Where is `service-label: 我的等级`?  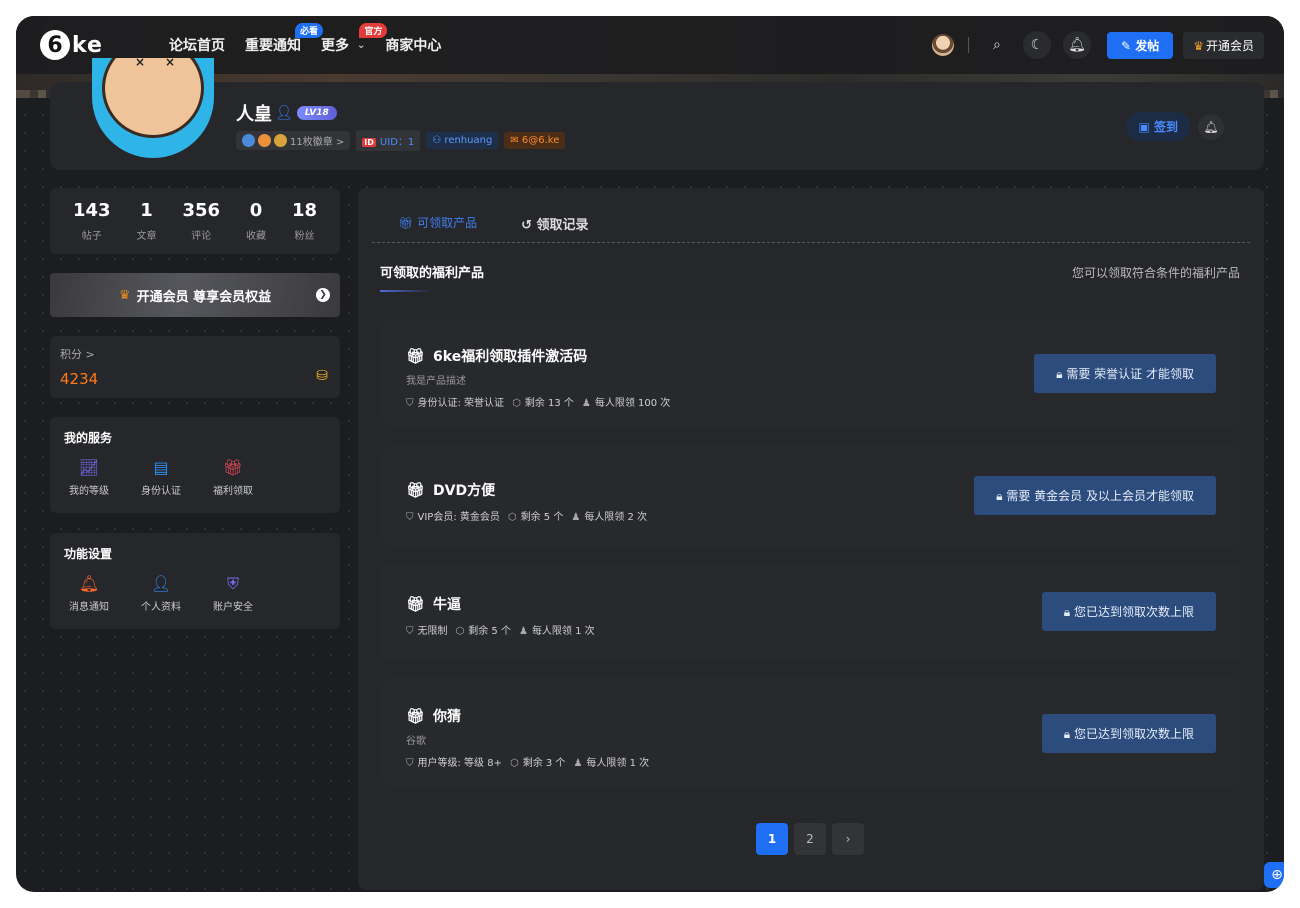
service-label: 我的等级 is located at coordinates (89, 491).